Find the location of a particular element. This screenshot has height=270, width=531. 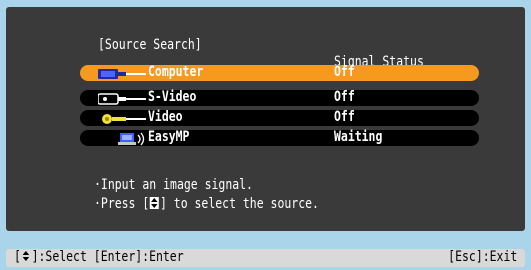

source-name: S-Video is located at coordinates (172, 97).